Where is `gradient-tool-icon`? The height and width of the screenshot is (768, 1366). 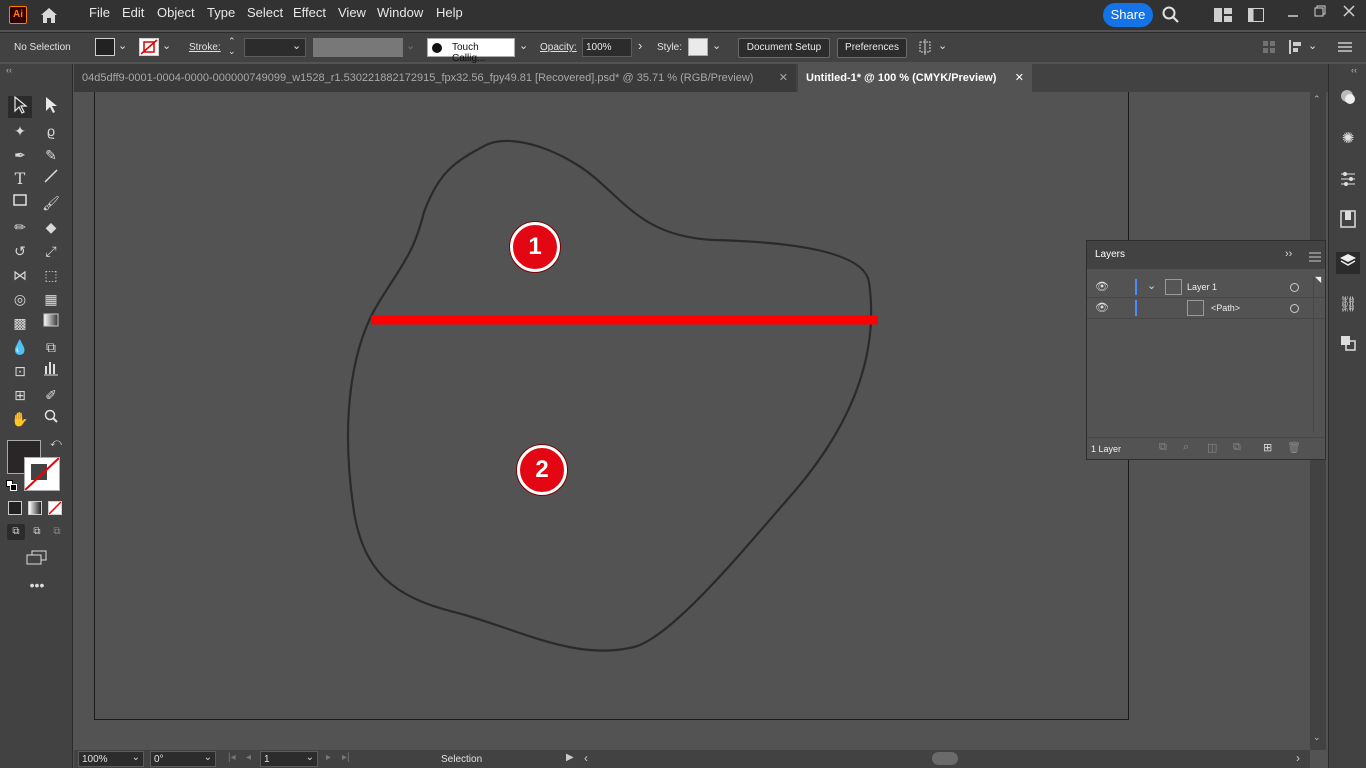 gradient-tool-icon is located at coordinates (51, 323).